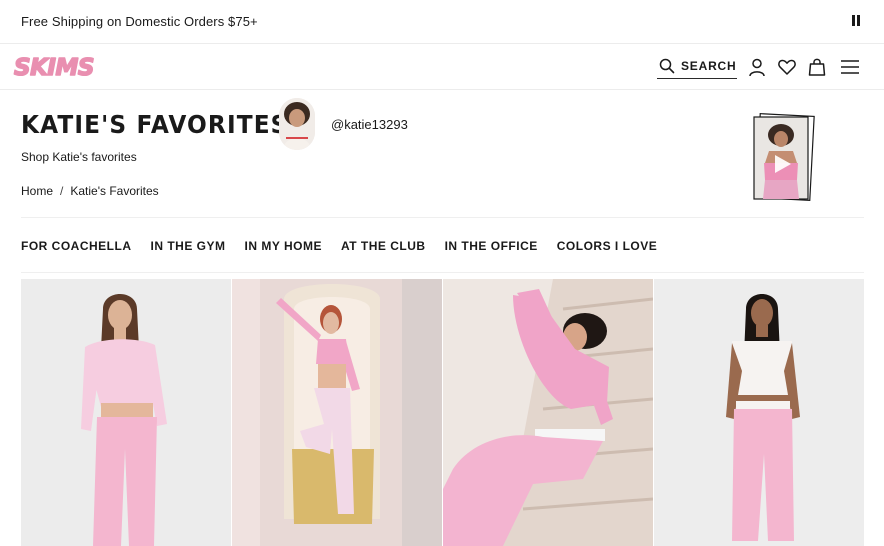  Describe the element at coordinates (37, 191) in the screenshot. I see `breadcrumb-home-link: Home` at that location.